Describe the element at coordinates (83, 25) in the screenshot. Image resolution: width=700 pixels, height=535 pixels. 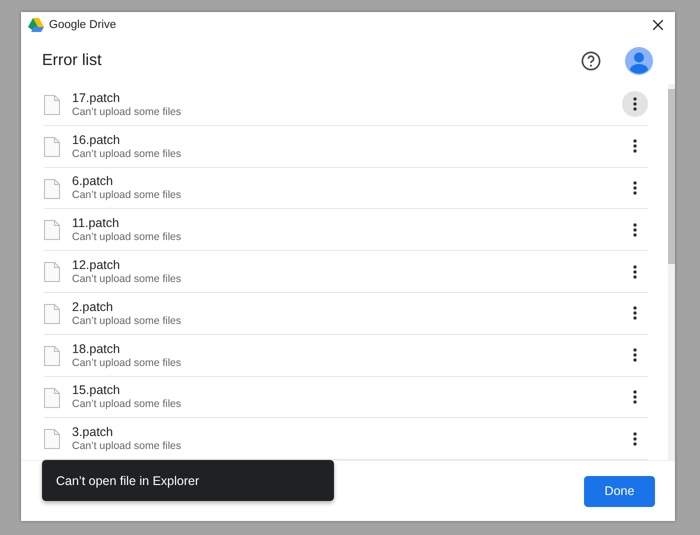
I see `window-title: Google Drive` at that location.